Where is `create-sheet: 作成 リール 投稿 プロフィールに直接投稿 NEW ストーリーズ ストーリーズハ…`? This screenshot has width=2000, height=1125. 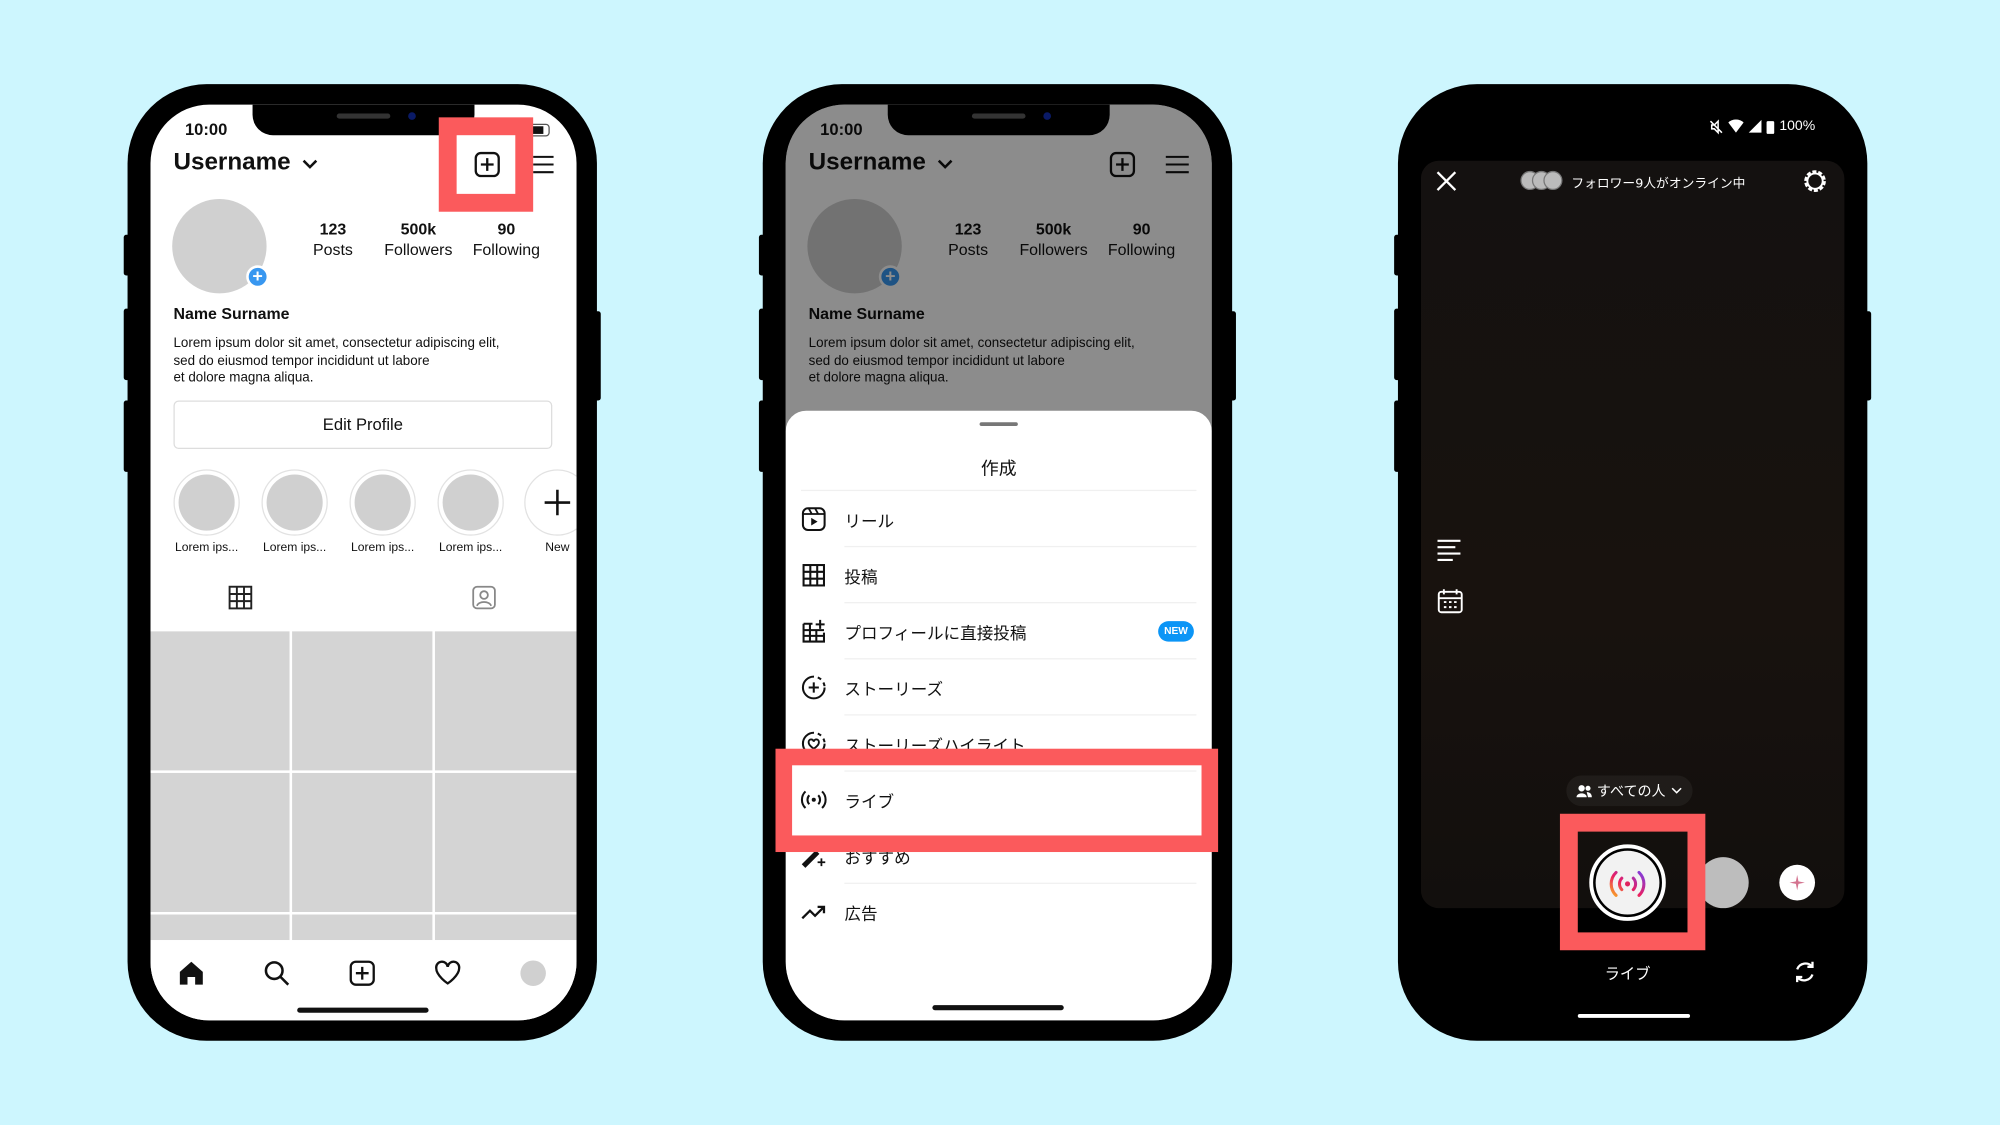 create-sheet: 作成 リール 投稿 プロフィールに直接投稿 NEW ストーリーズ ストーリーズハ… is located at coordinates (998, 715).